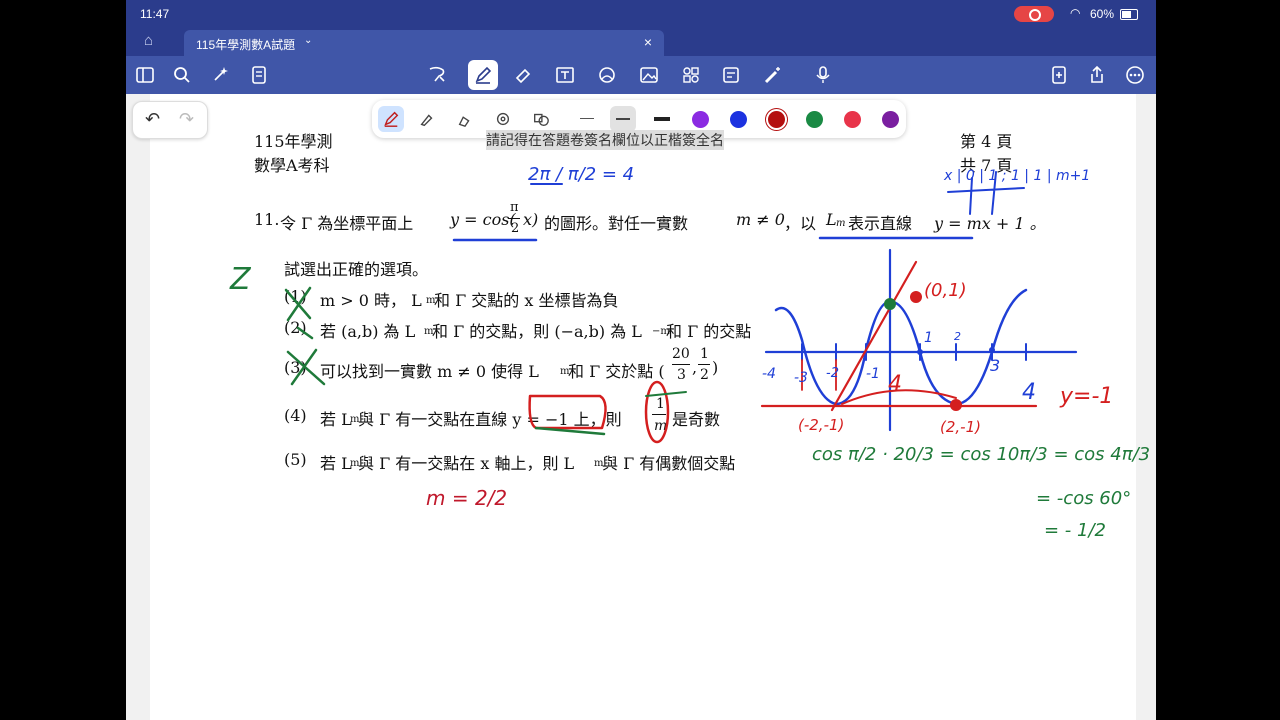 The image size is (1280, 720). Describe the element at coordinates (1075, 530) in the screenshot. I see `handwritten-half: = - 1/2` at that location.